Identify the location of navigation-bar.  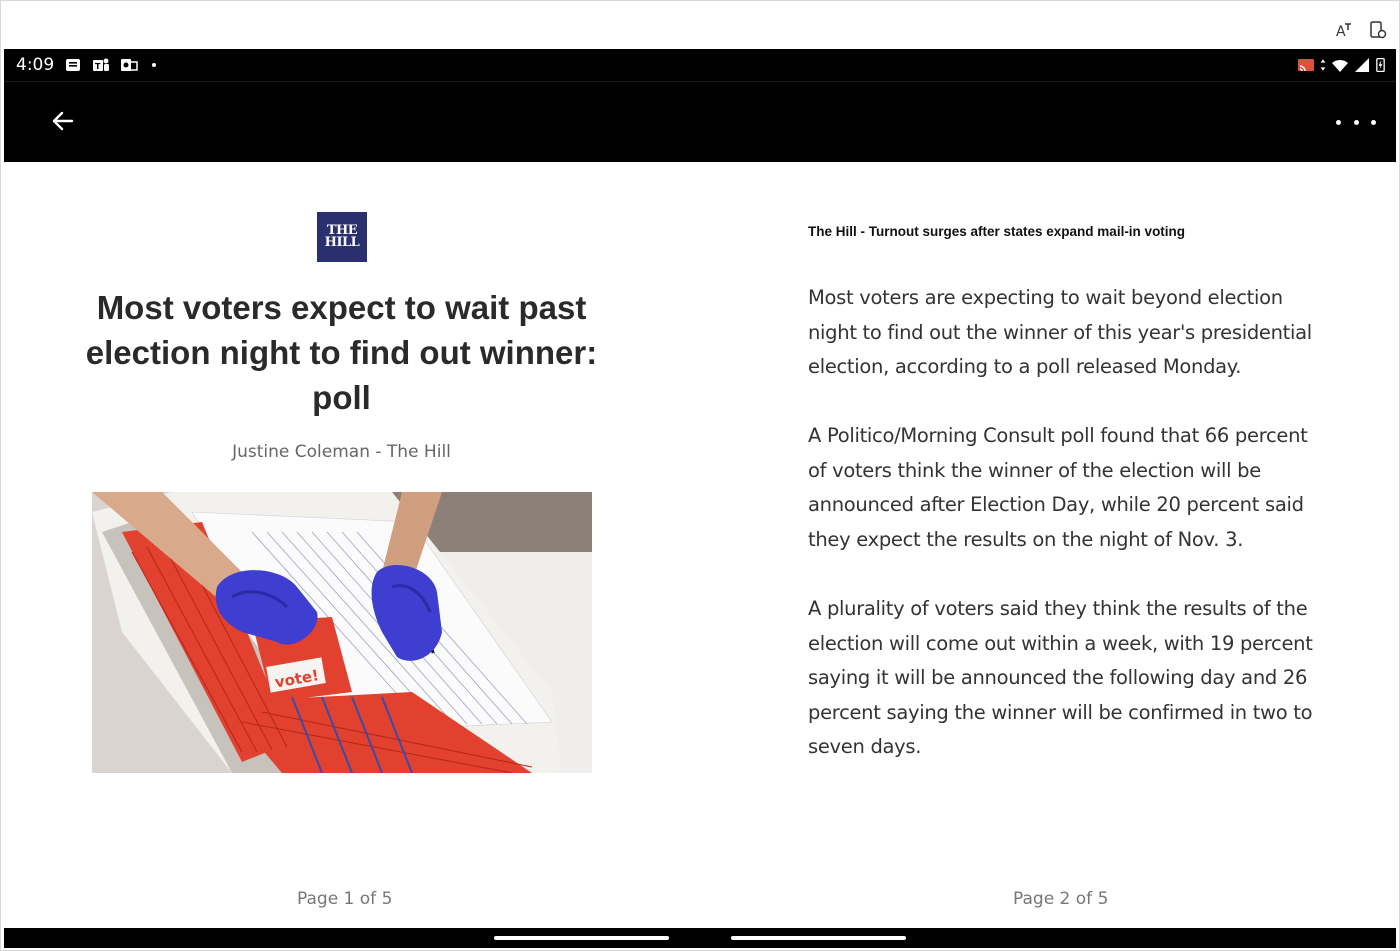
(700, 938).